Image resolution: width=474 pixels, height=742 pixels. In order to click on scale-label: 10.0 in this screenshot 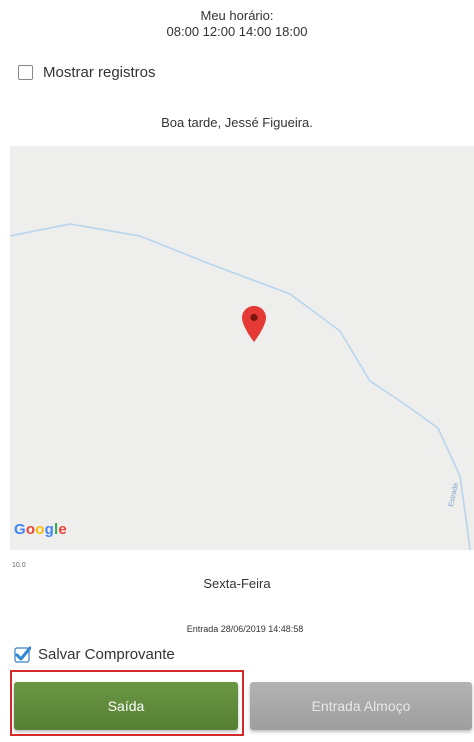, I will do `click(19, 565)`.